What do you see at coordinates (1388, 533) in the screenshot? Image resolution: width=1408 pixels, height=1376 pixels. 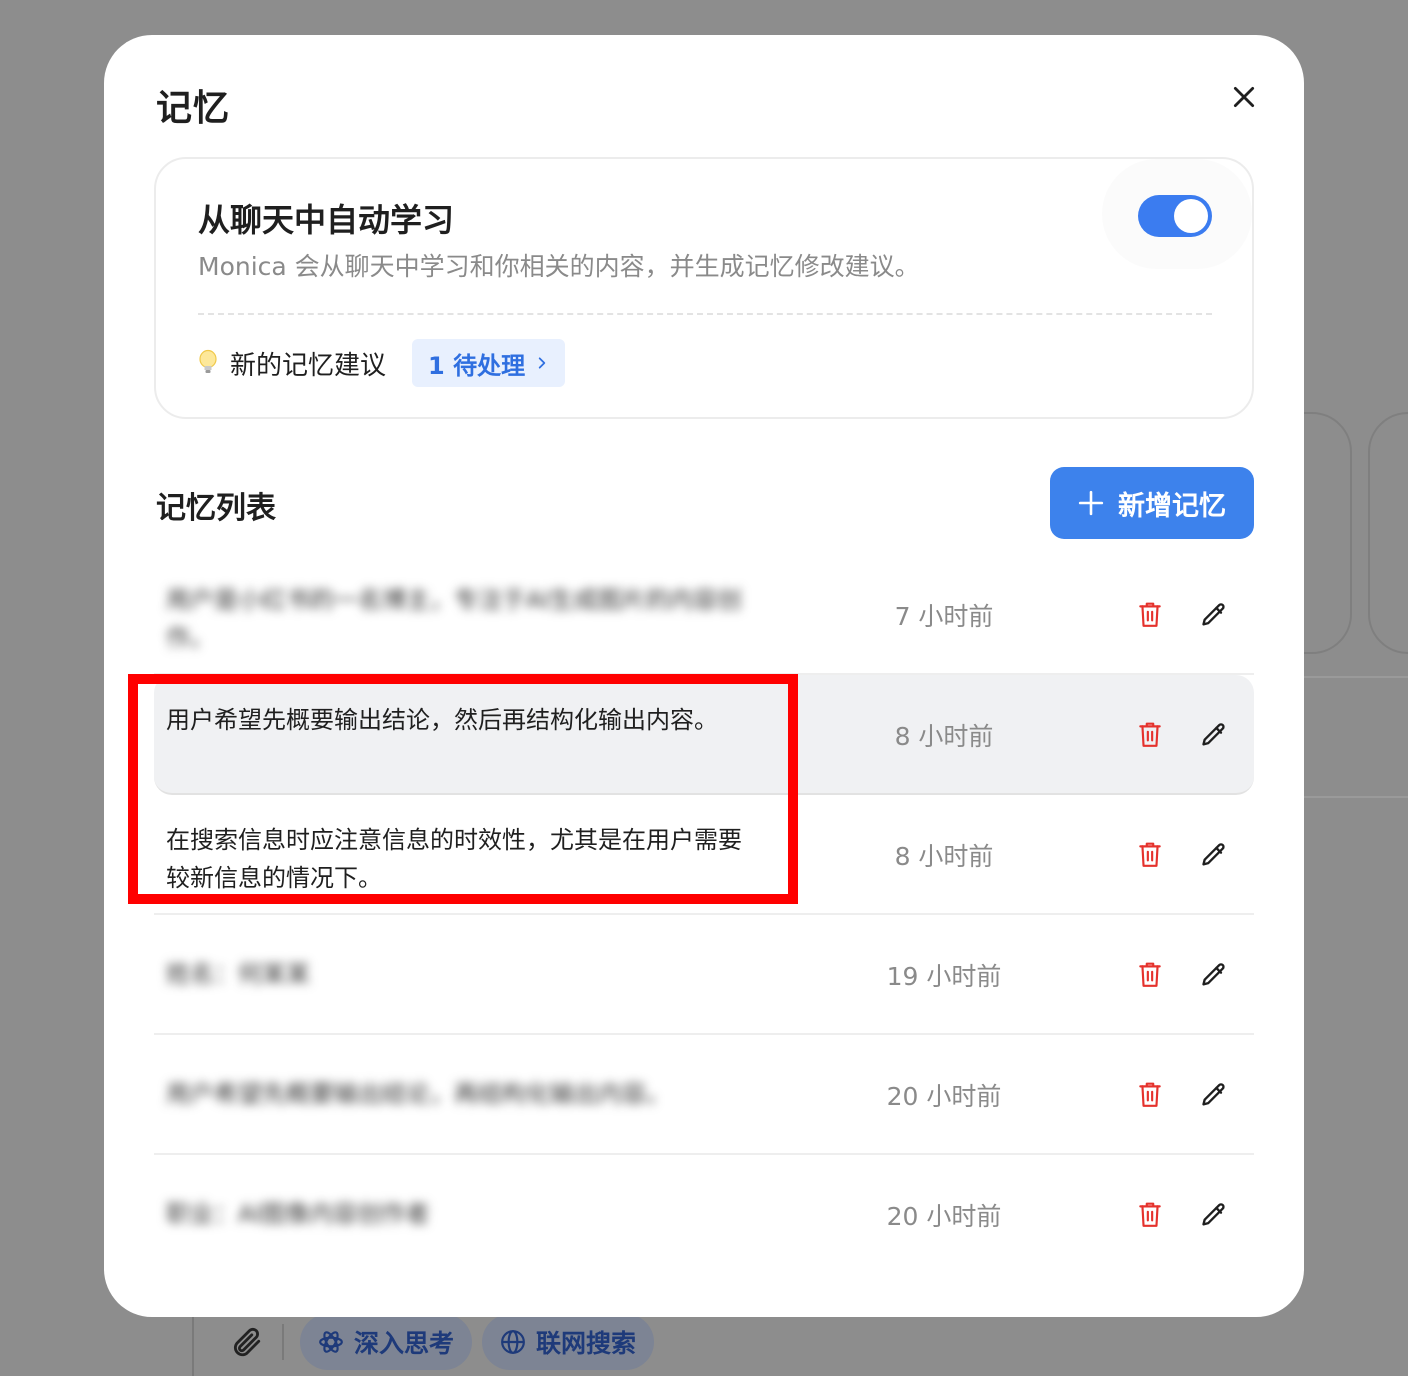 I see `background-card` at bounding box center [1388, 533].